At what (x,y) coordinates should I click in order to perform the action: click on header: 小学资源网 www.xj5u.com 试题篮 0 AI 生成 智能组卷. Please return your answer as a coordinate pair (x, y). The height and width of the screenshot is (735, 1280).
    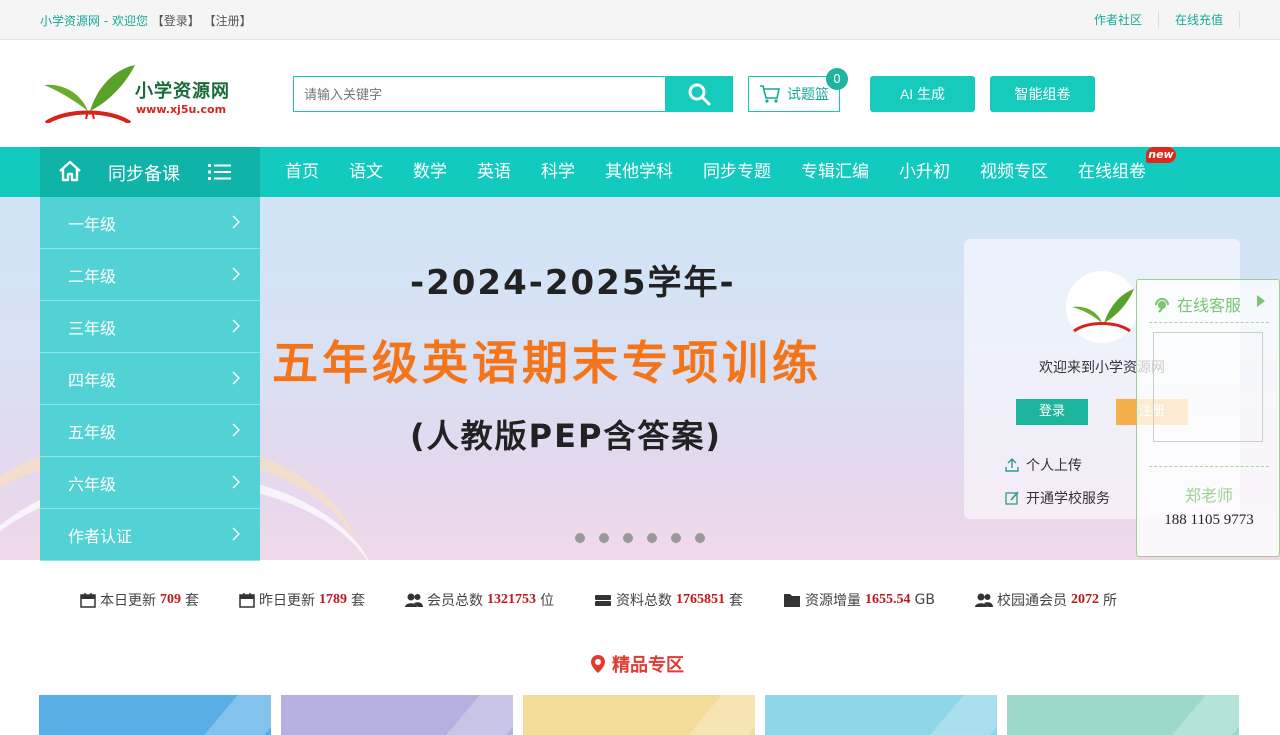
    Looking at the image, I should click on (640, 94).